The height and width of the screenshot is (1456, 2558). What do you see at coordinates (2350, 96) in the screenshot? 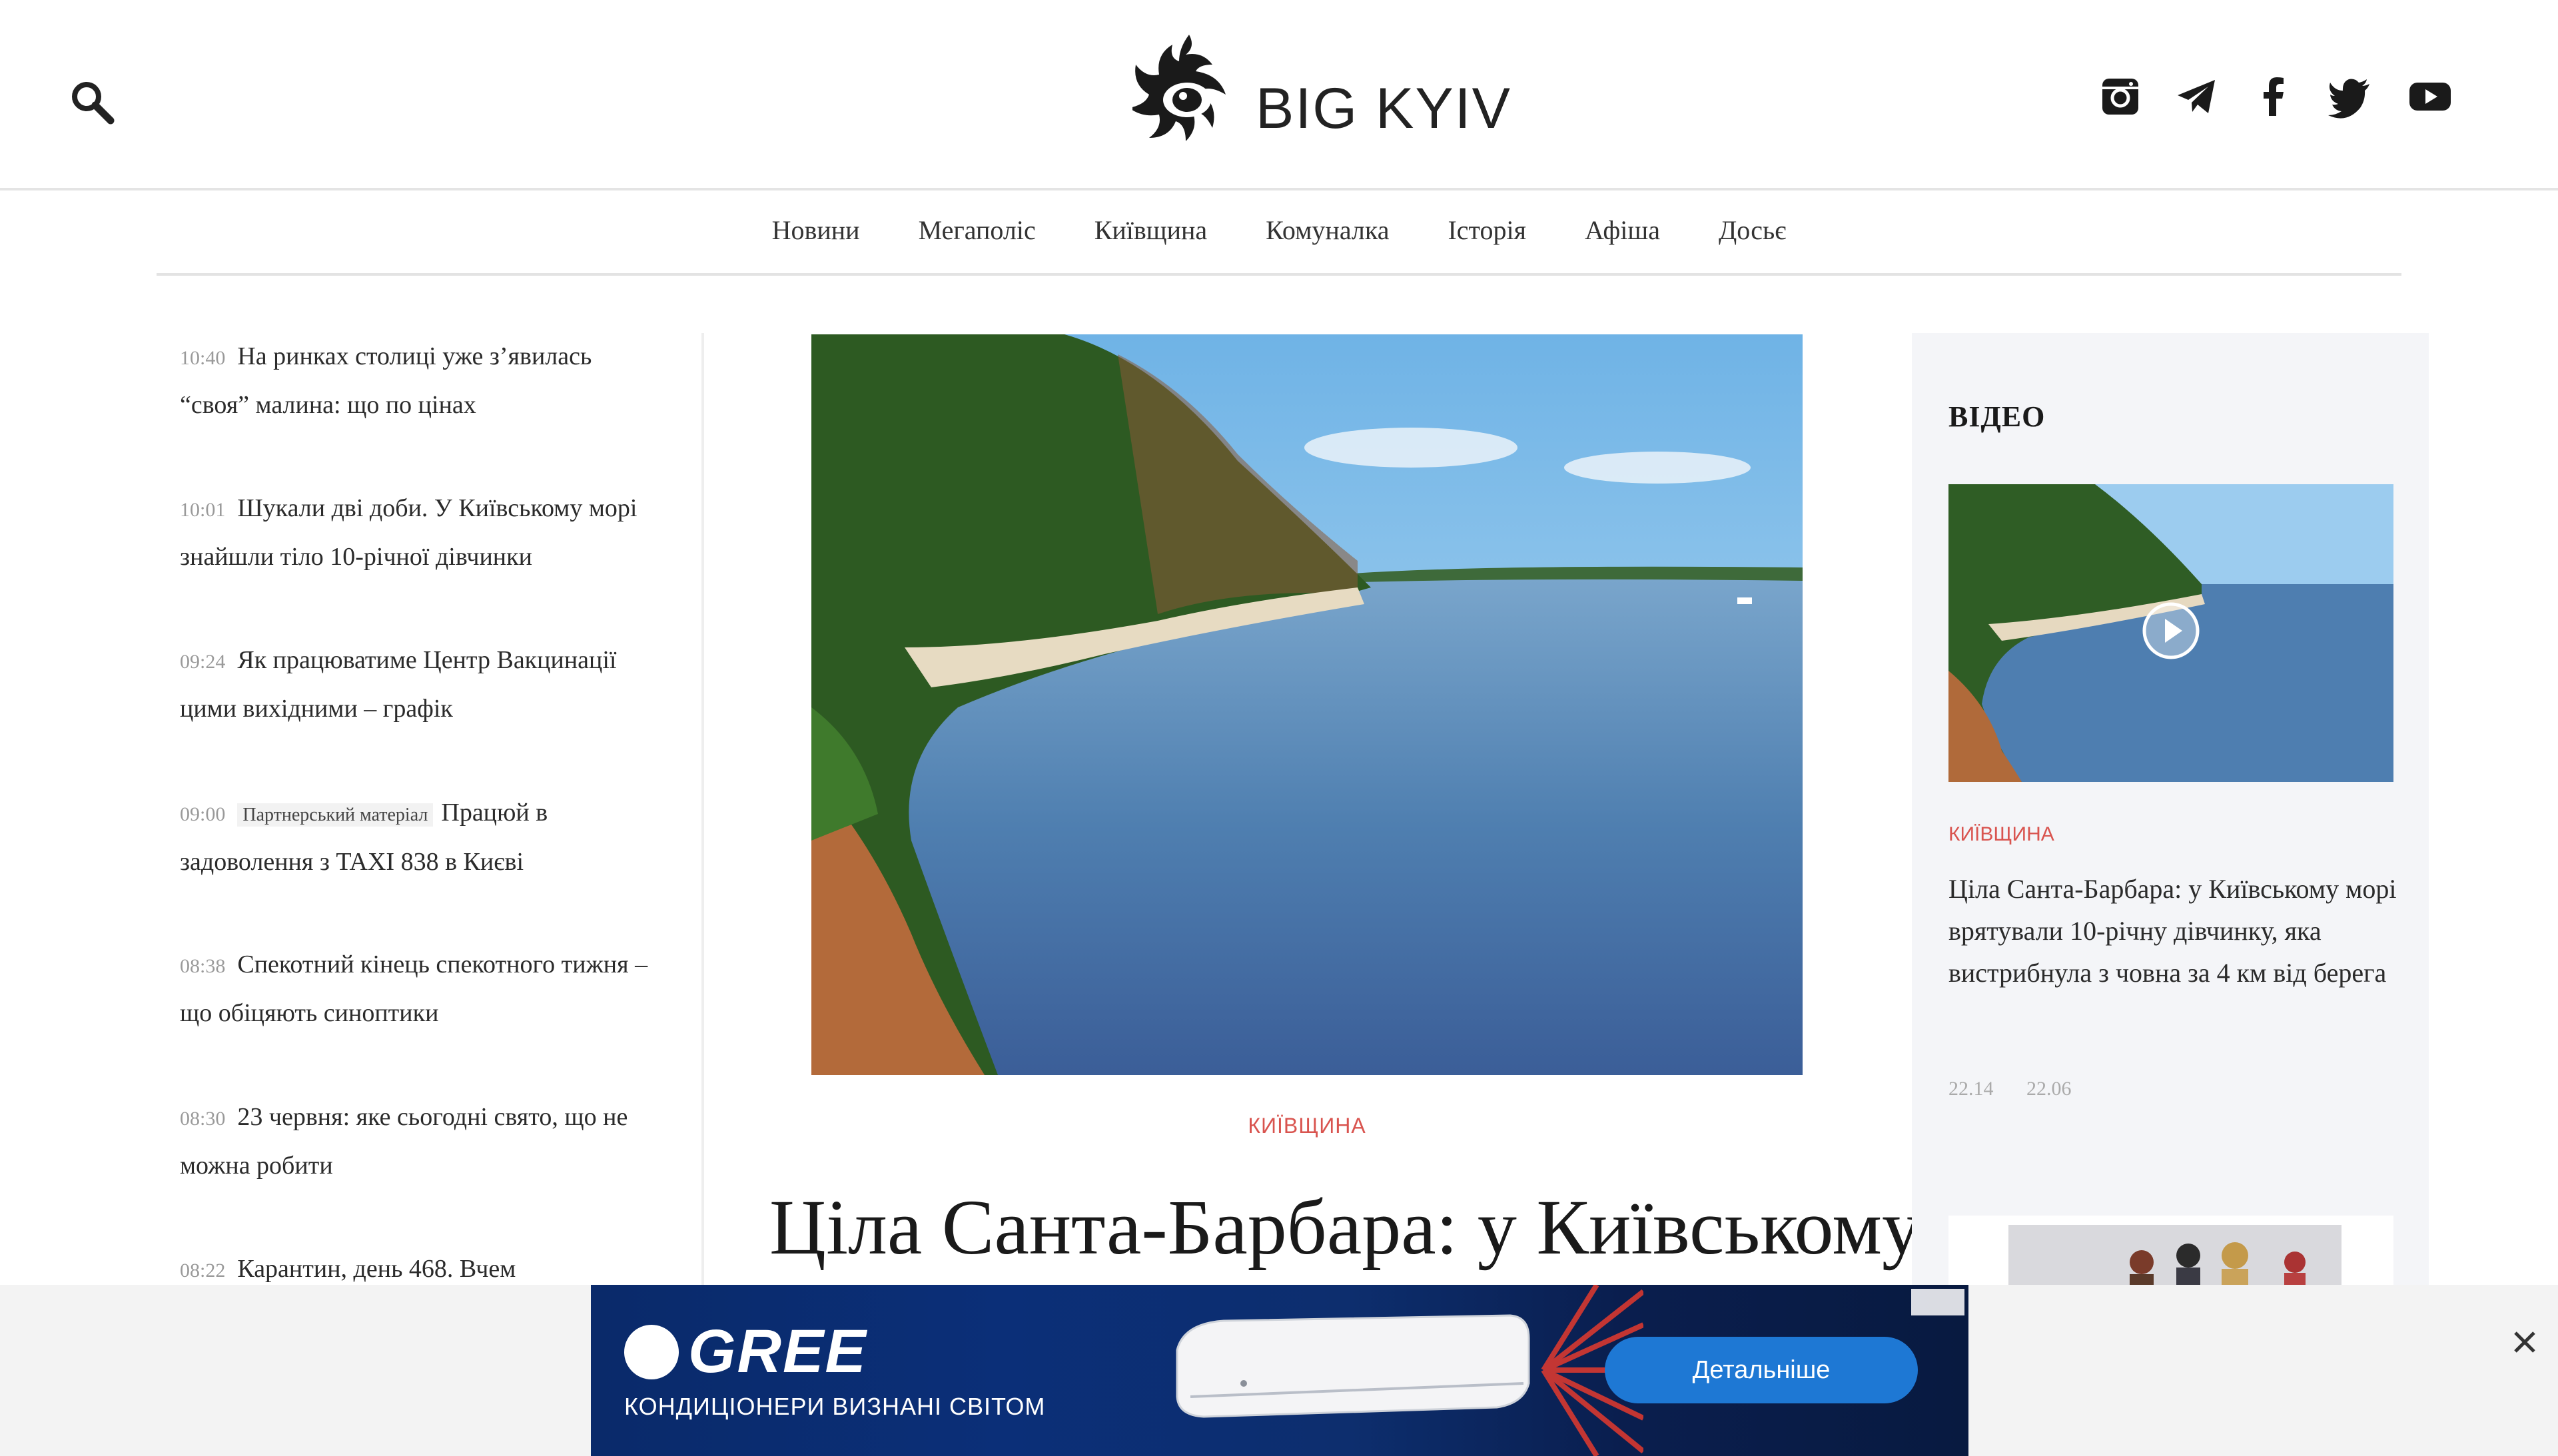
I see `twitter-icon` at bounding box center [2350, 96].